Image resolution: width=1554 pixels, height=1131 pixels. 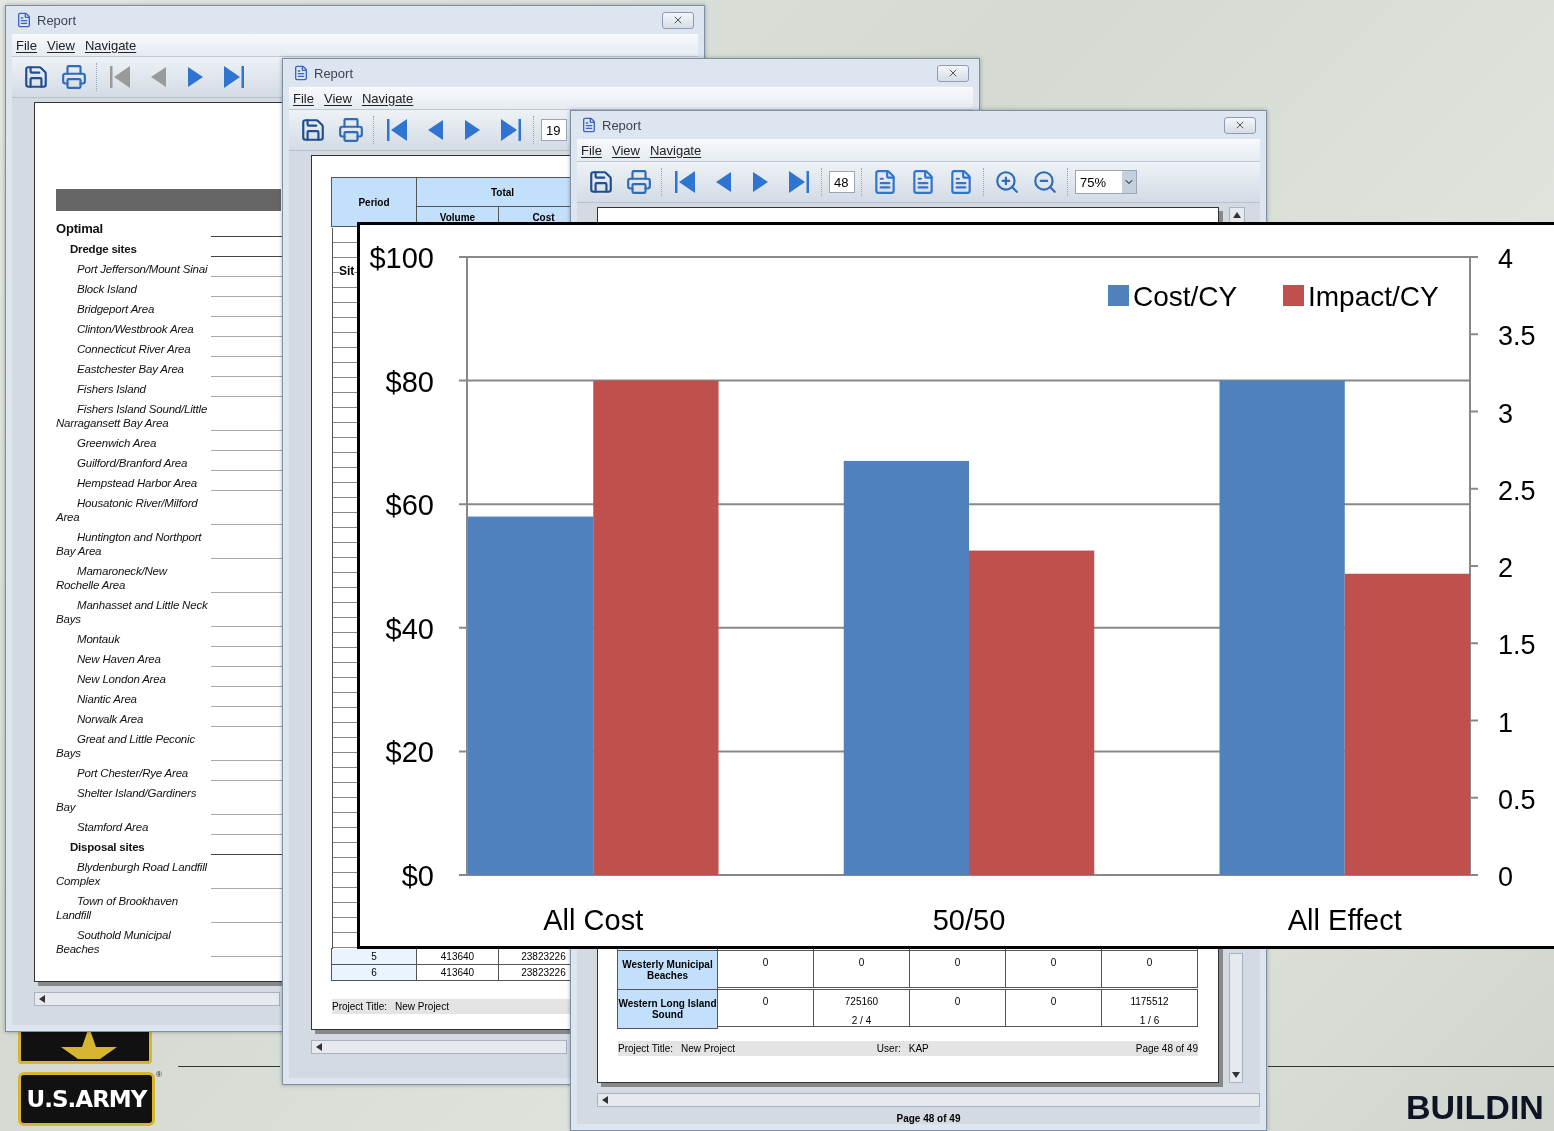 I want to click on axis-label: 4, so click(x=1506, y=259).